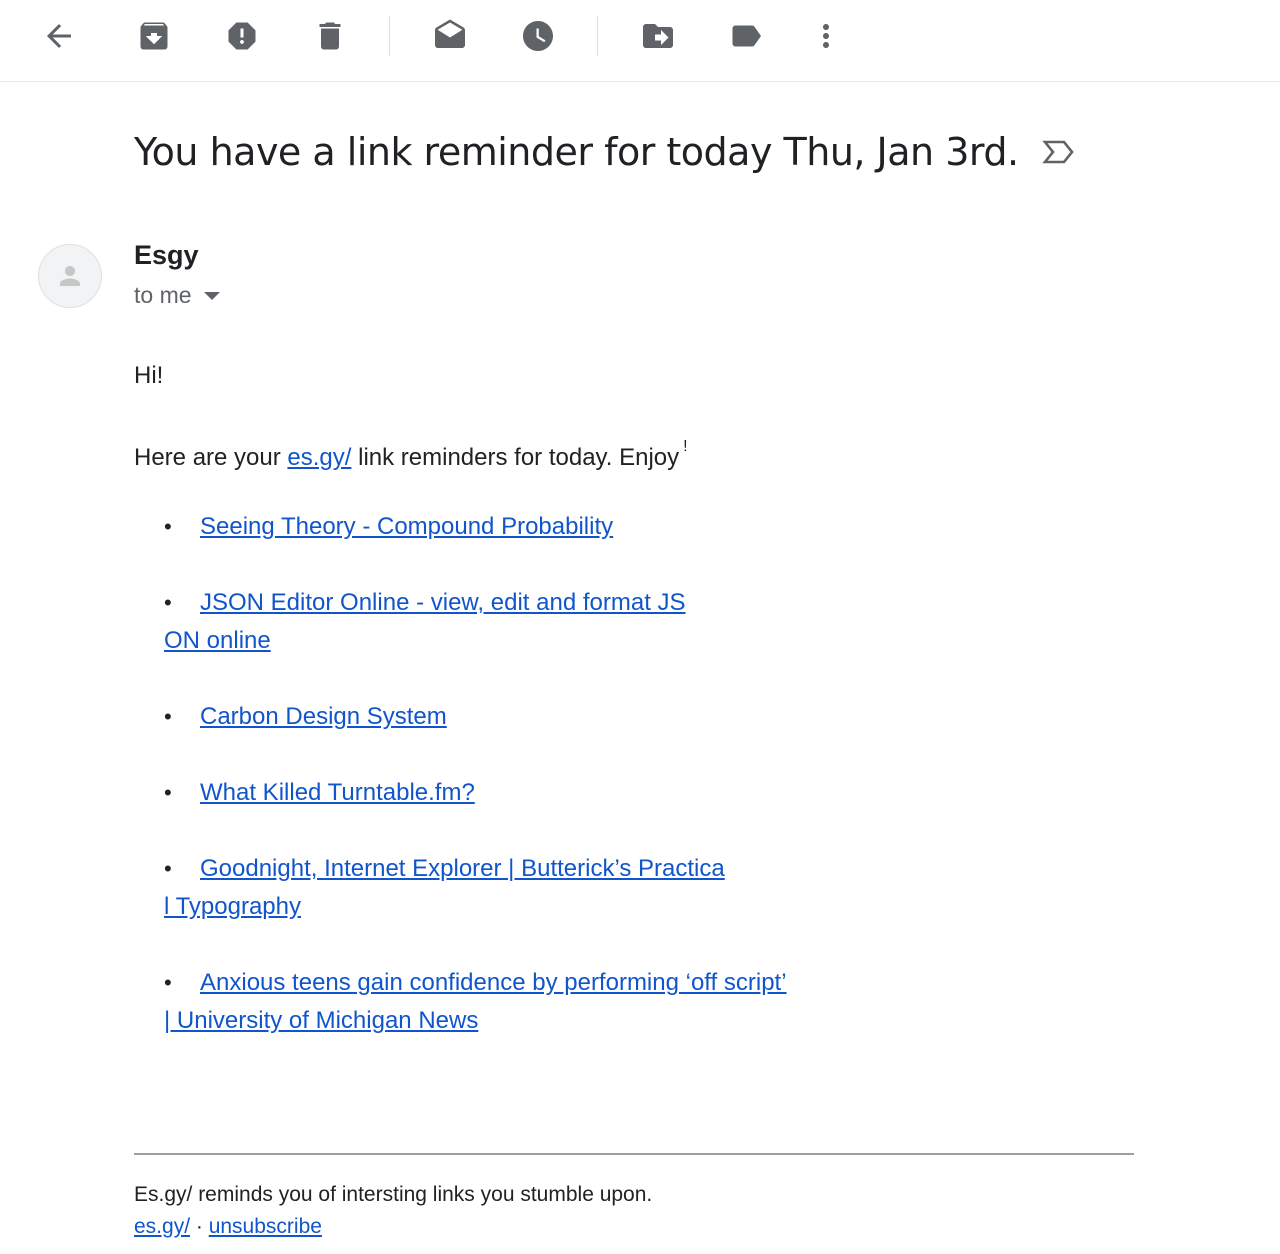 The image size is (1280, 1254). I want to click on move-to-icon, so click(658, 36).